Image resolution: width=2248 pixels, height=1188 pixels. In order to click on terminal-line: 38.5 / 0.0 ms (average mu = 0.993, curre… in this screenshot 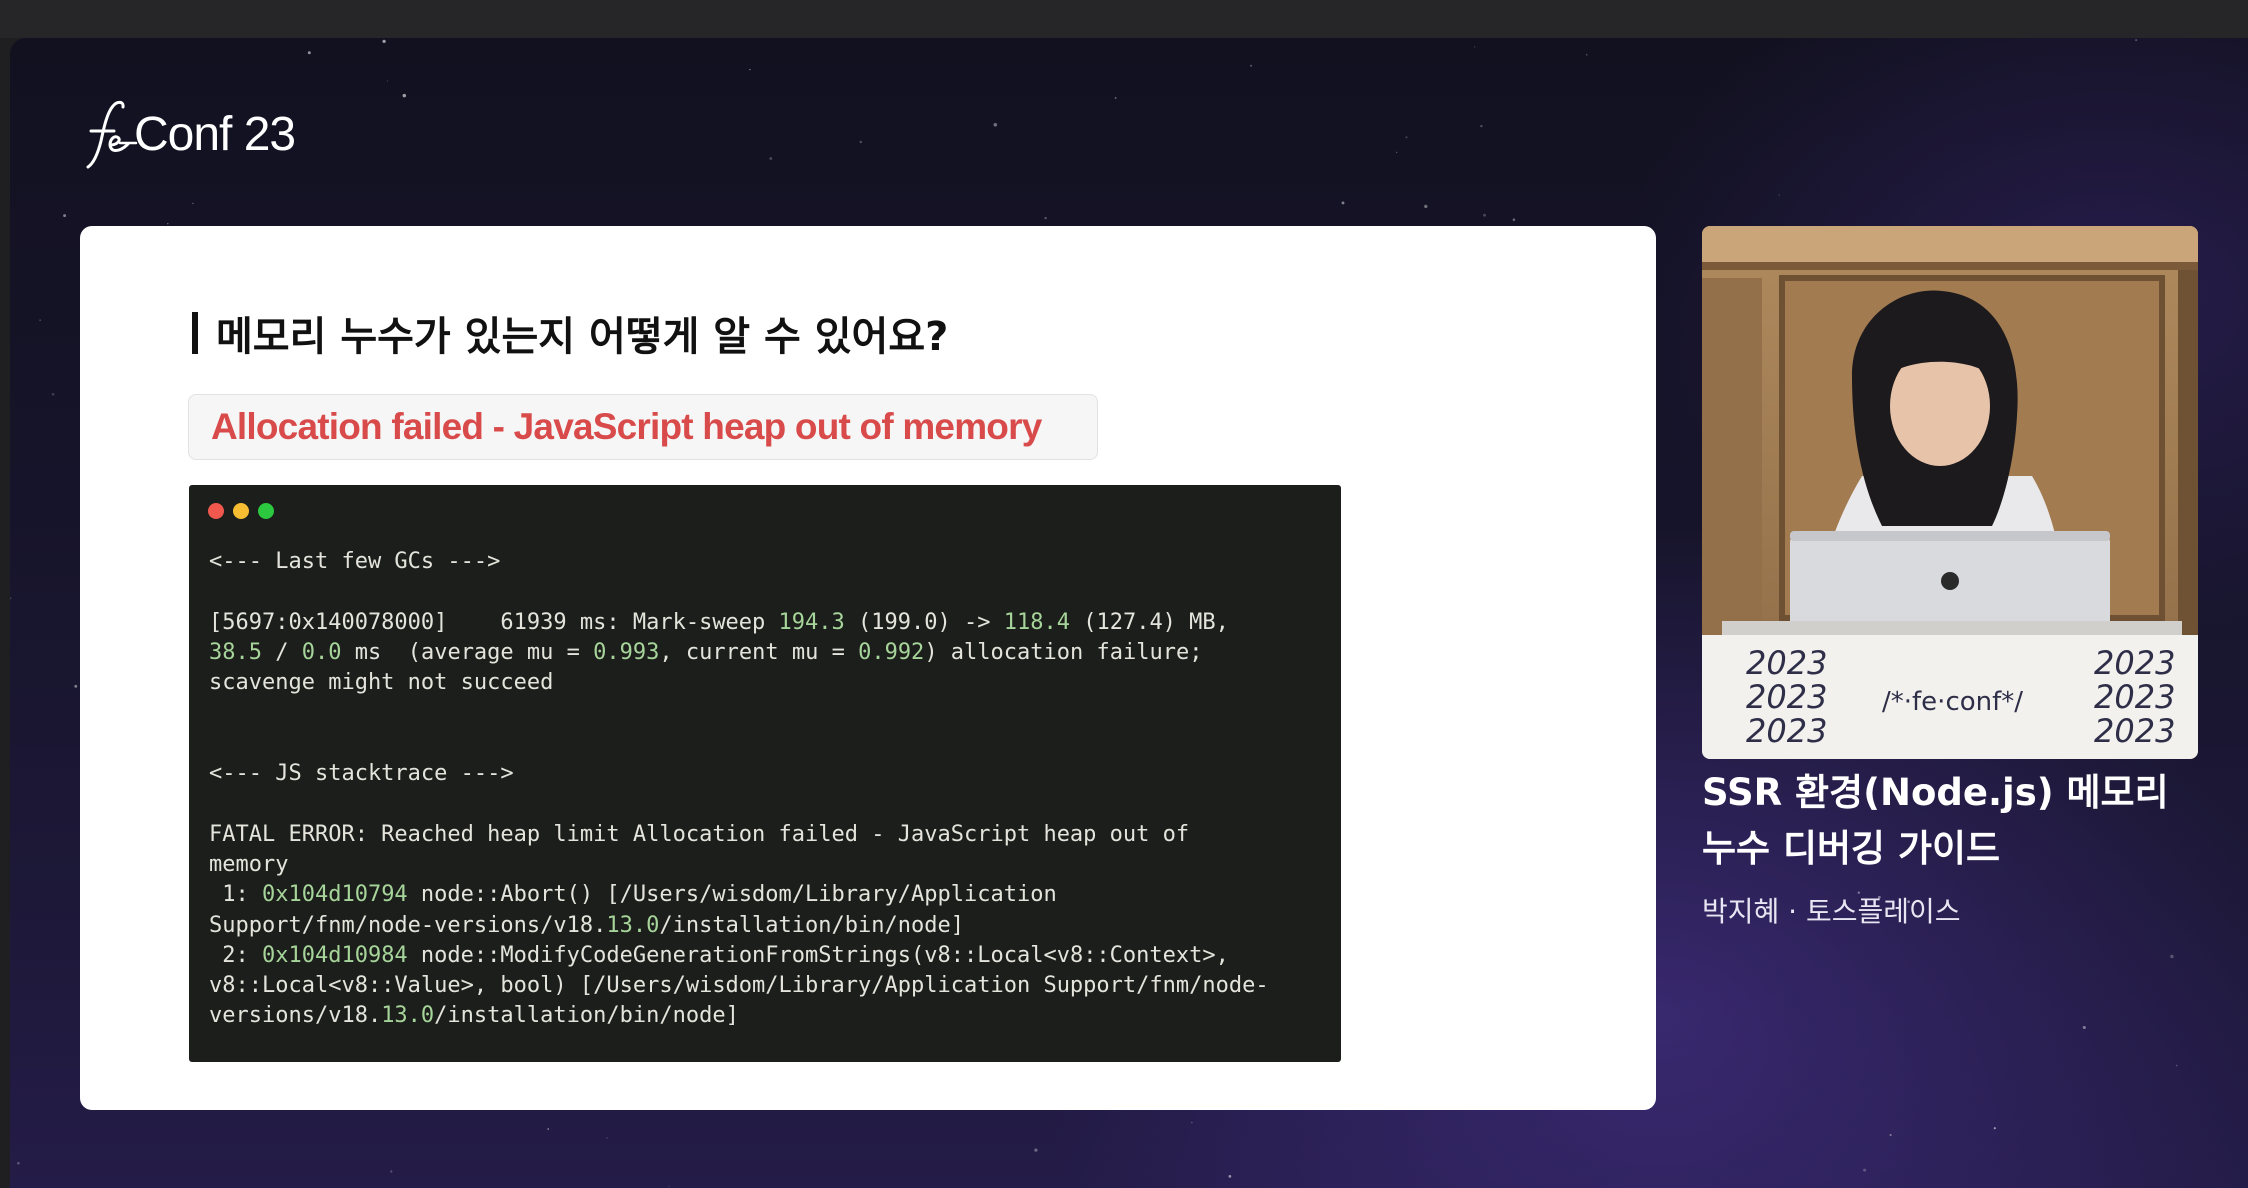, I will do `click(739, 653)`.